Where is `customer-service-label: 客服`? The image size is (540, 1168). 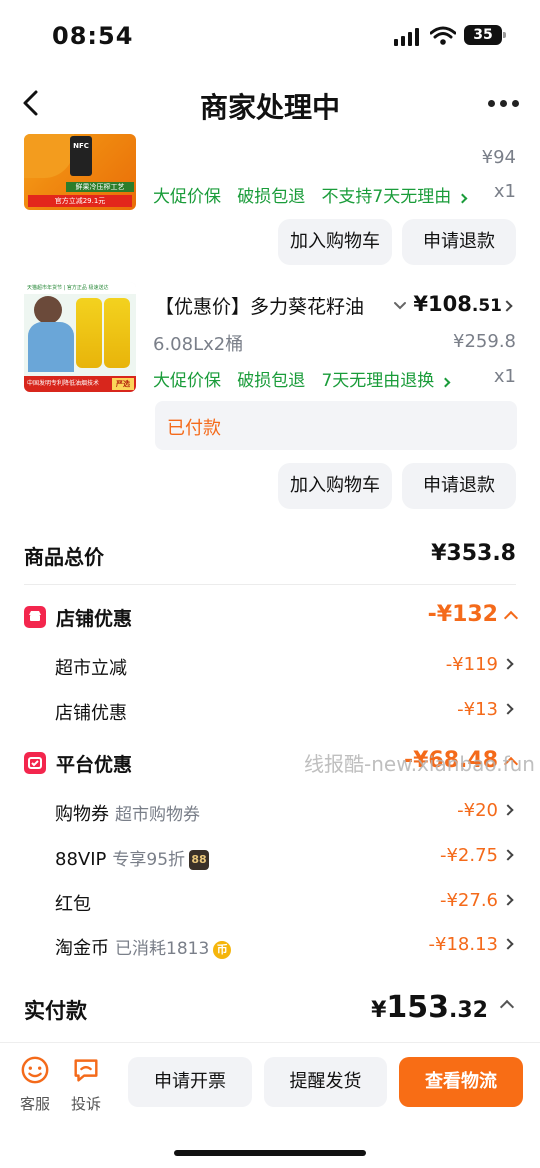 customer-service-label: 客服 is located at coordinates (34, 1104).